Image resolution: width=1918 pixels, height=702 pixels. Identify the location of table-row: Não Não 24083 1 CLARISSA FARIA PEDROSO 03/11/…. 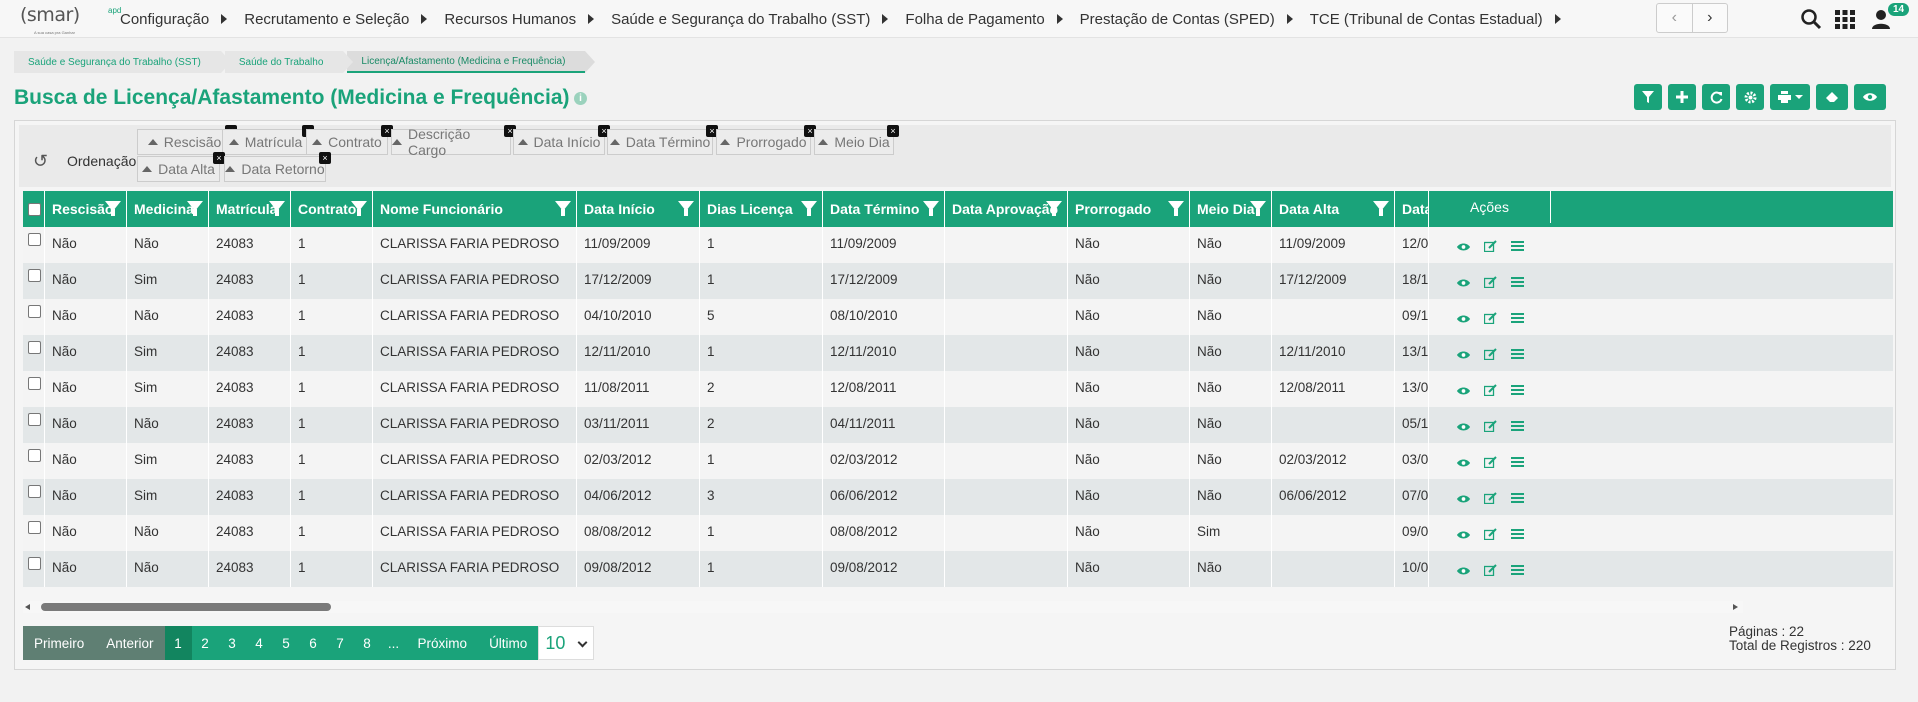
(958, 425).